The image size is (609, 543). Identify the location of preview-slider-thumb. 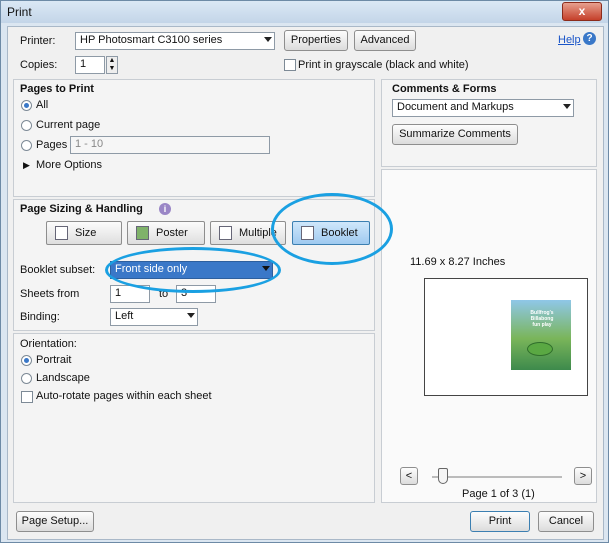
(443, 476).